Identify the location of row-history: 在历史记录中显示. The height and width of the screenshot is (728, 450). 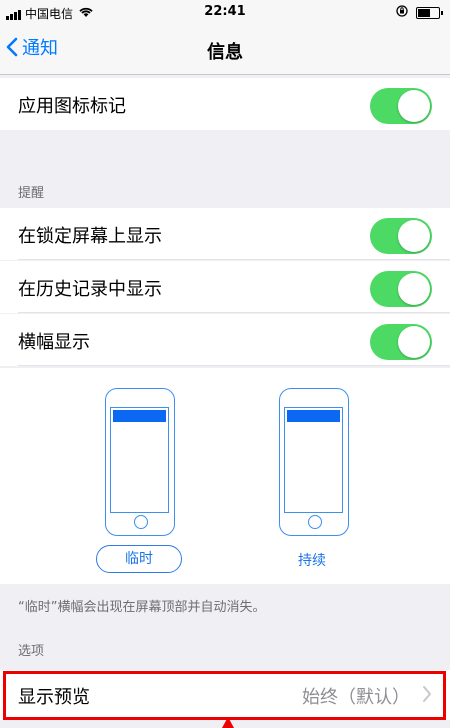
(225, 287).